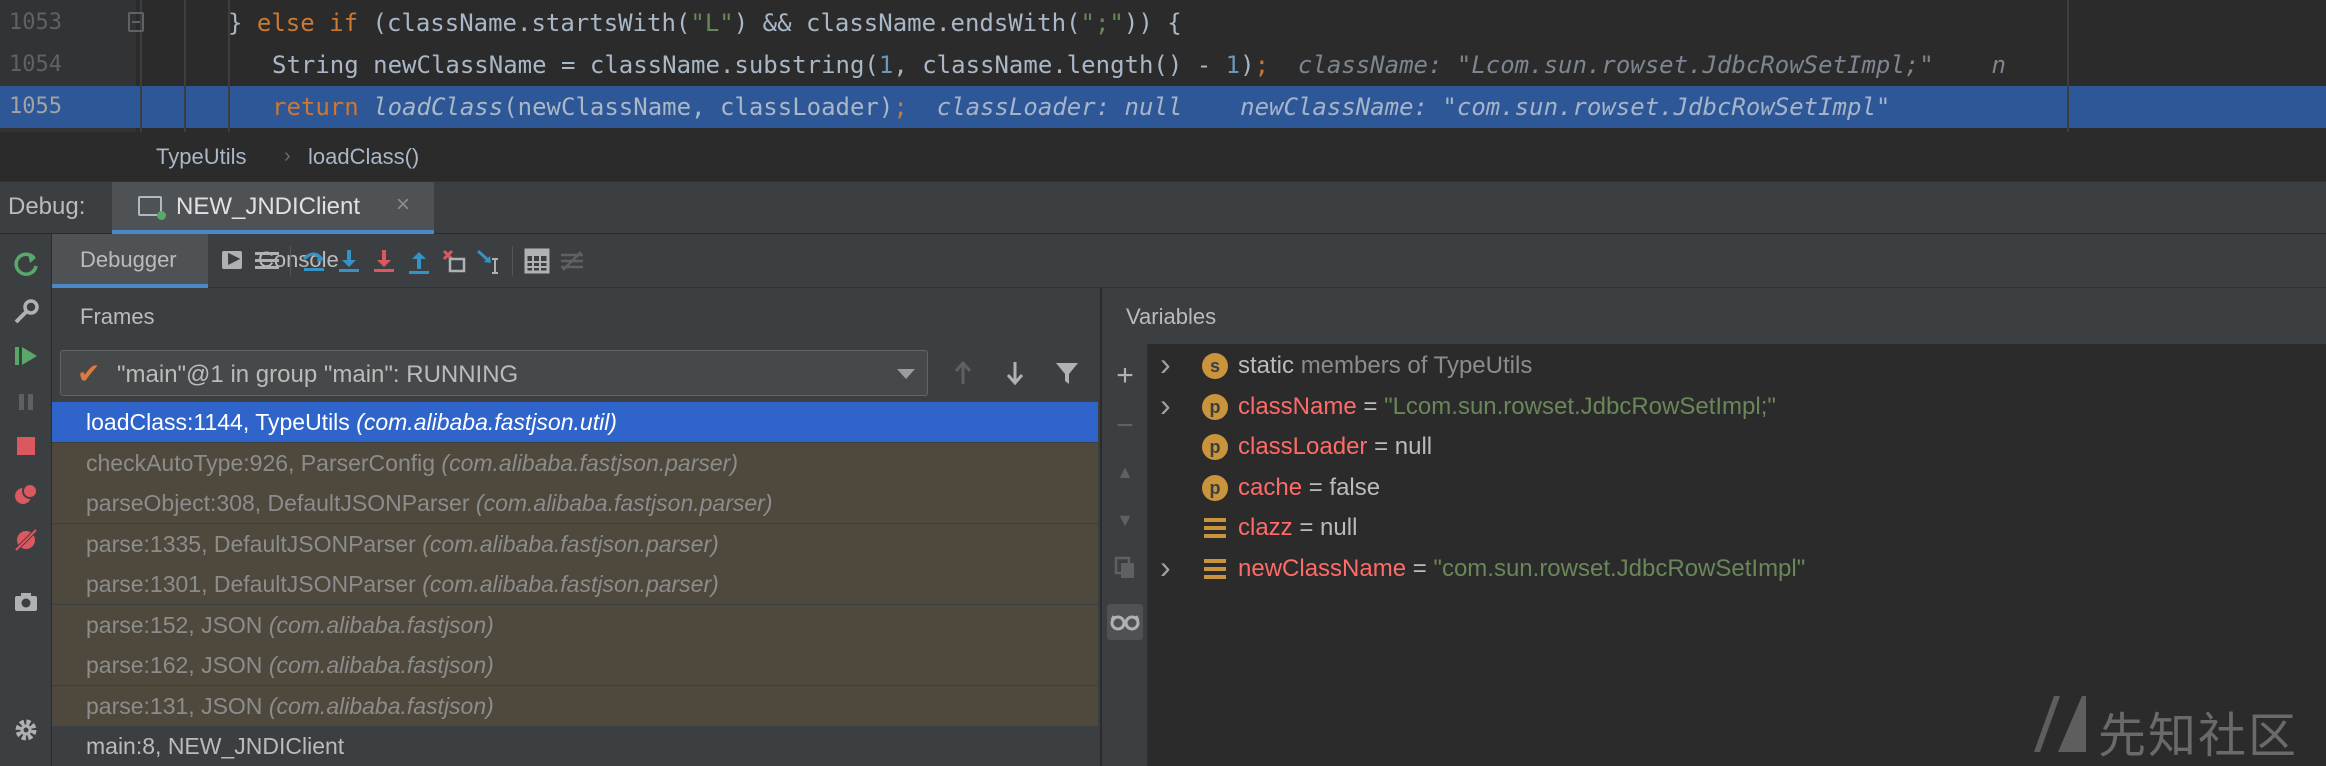 The width and height of the screenshot is (2326, 766). What do you see at coordinates (1247, 65) in the screenshot?
I see `code-token: )` at bounding box center [1247, 65].